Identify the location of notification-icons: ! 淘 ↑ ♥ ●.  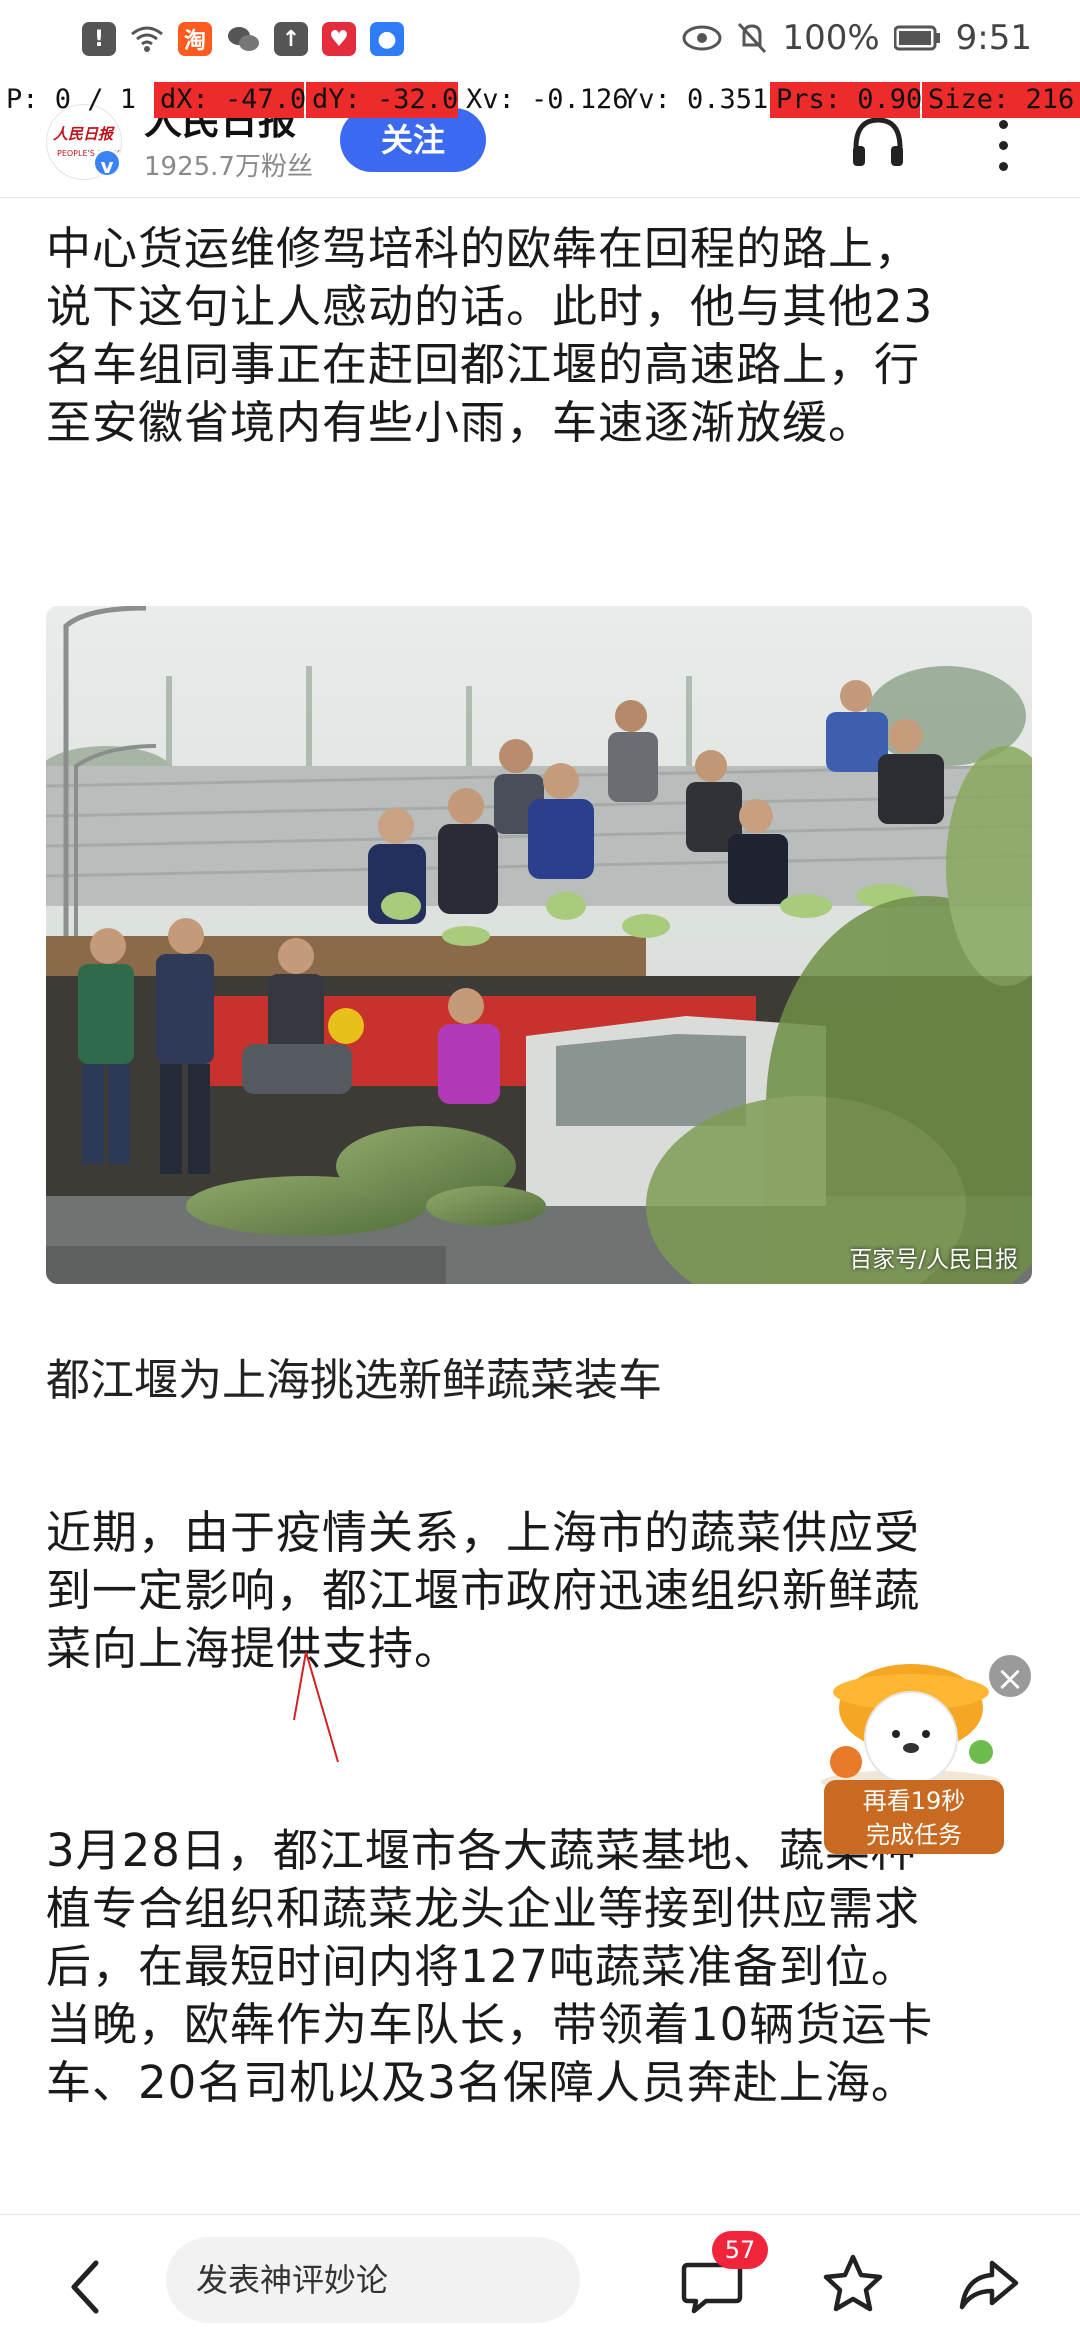
(243, 39).